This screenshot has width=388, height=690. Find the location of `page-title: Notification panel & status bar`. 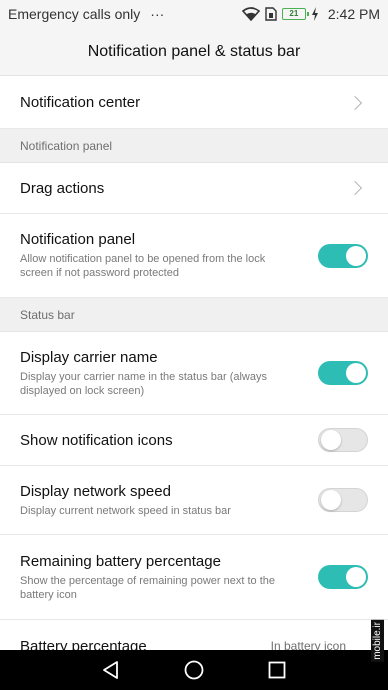

page-title: Notification panel & status bar is located at coordinates (194, 51).